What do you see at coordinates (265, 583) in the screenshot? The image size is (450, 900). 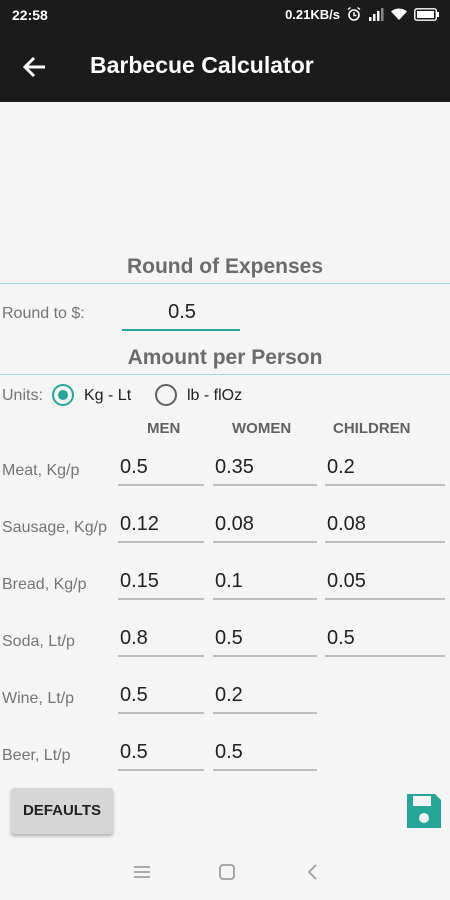 I see `bread-women-input: 0.1` at bounding box center [265, 583].